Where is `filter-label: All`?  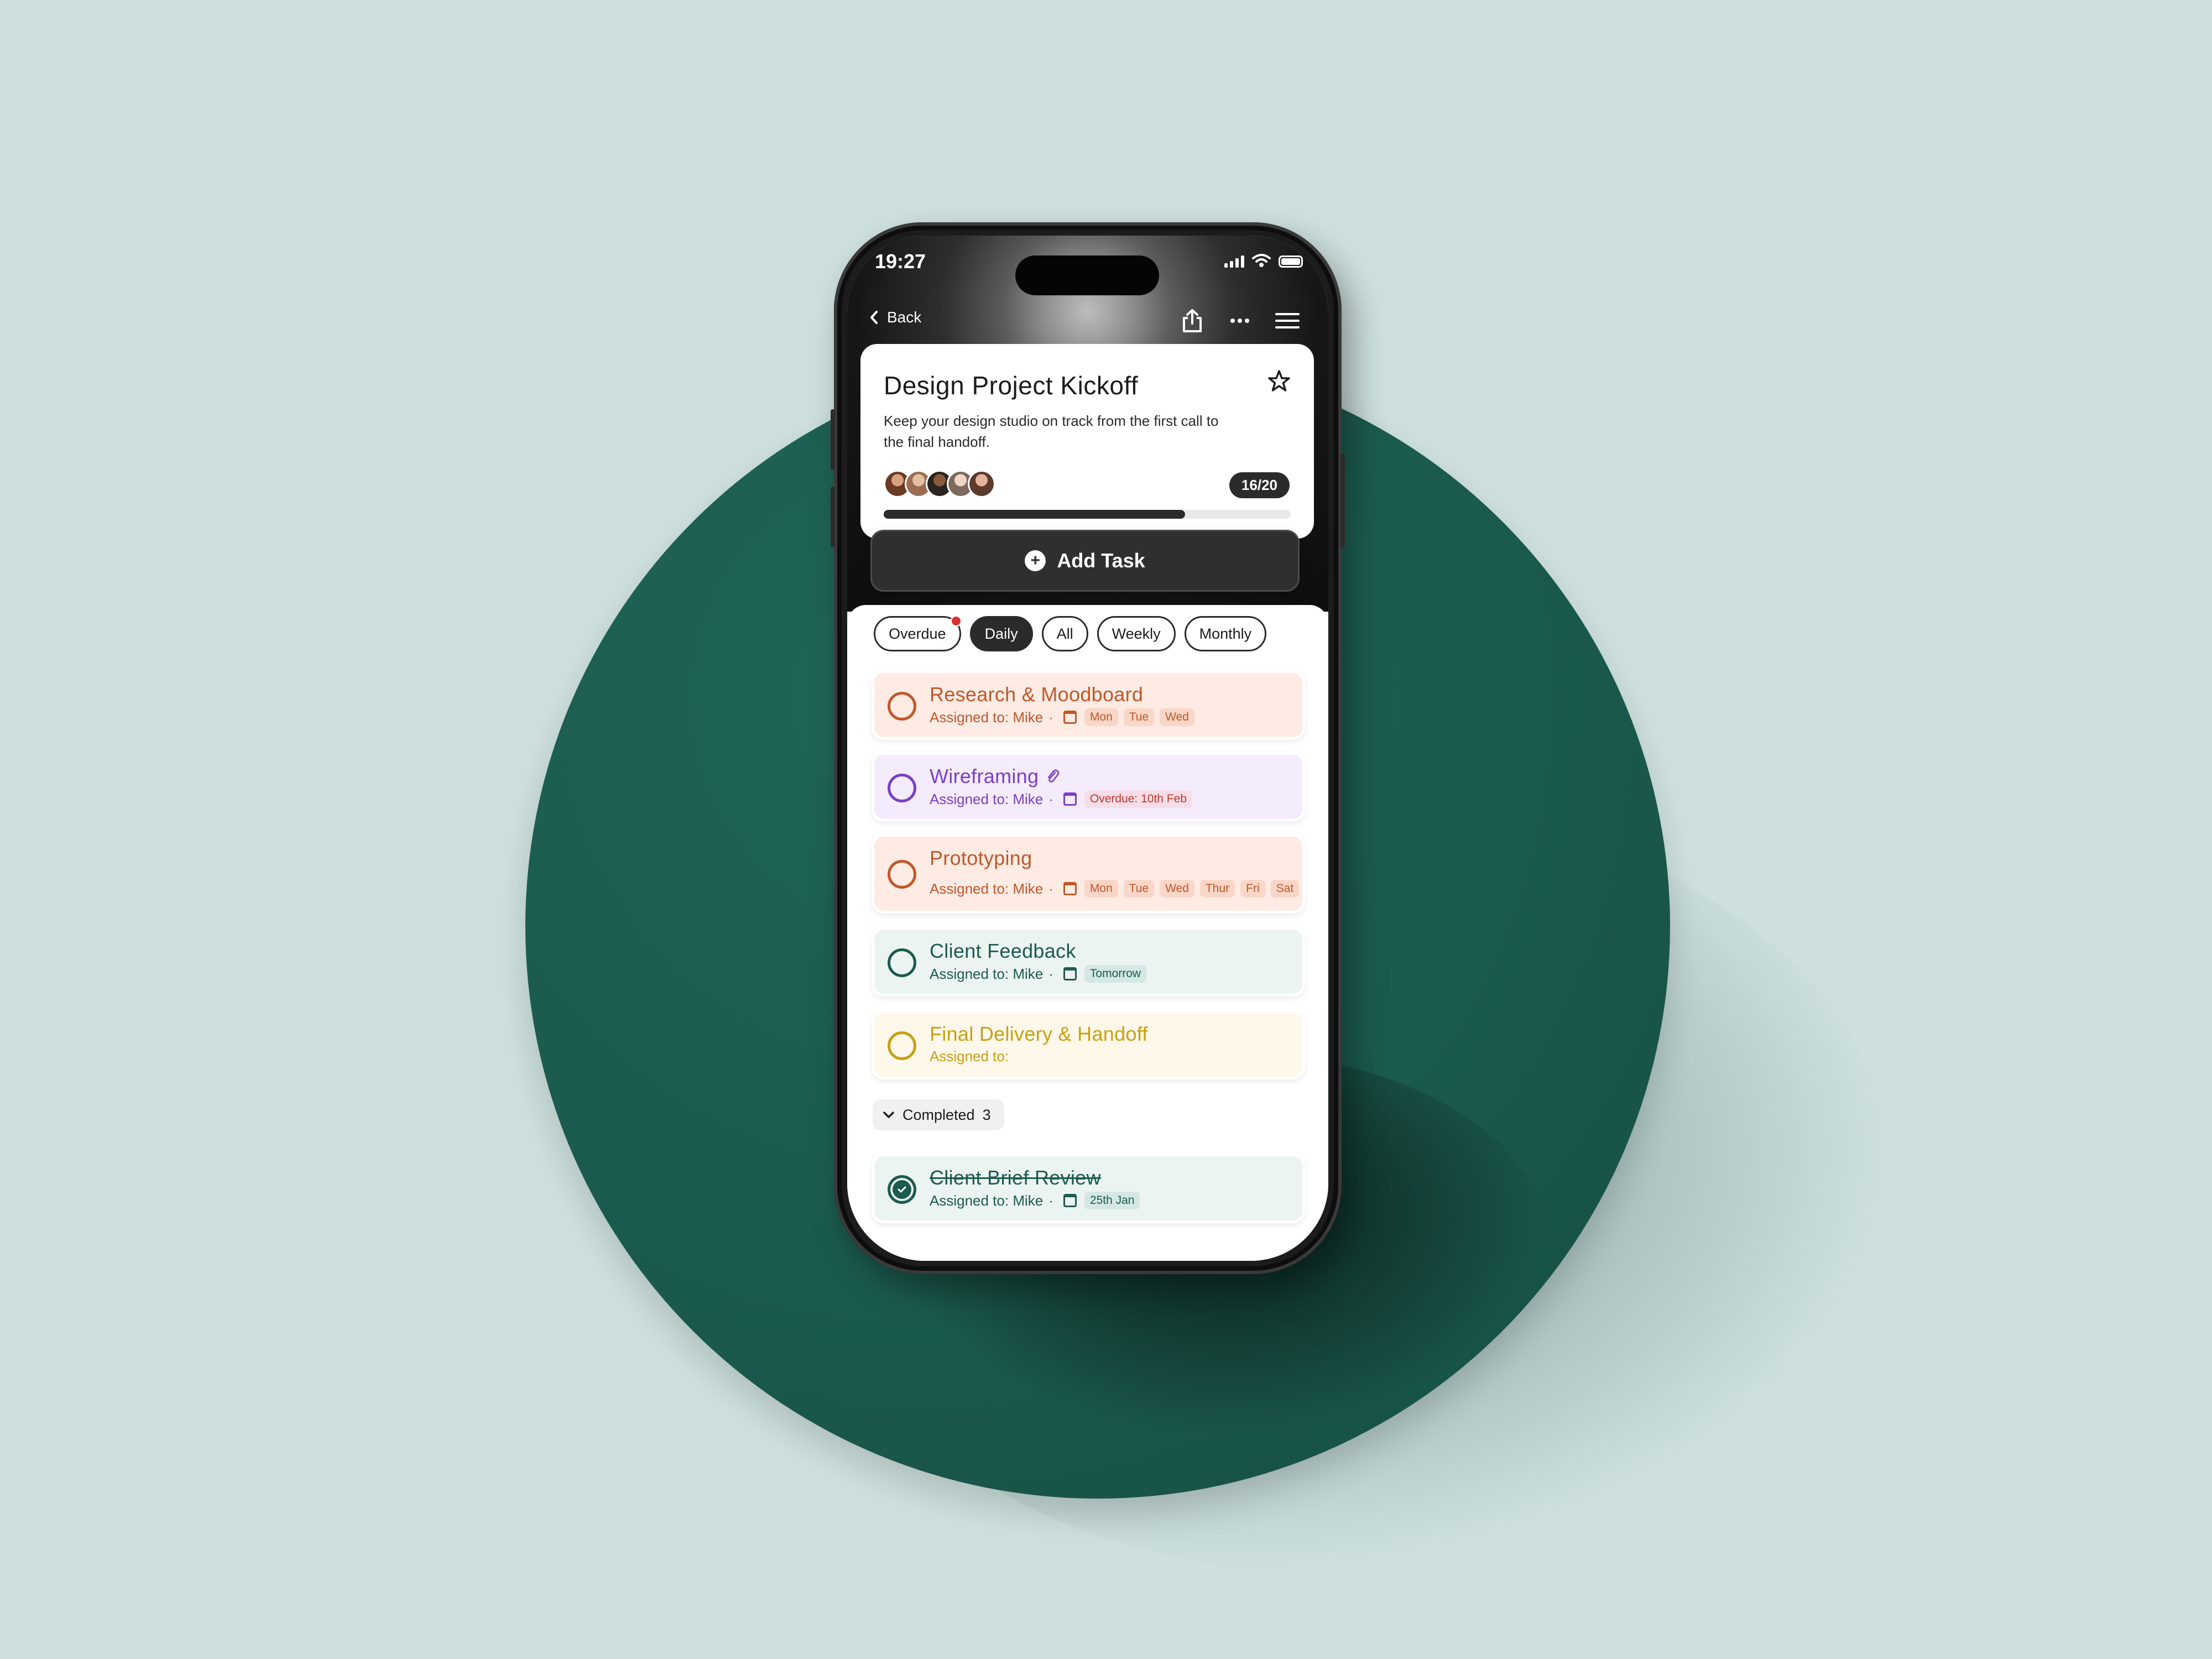 filter-label: All is located at coordinates (1065, 634).